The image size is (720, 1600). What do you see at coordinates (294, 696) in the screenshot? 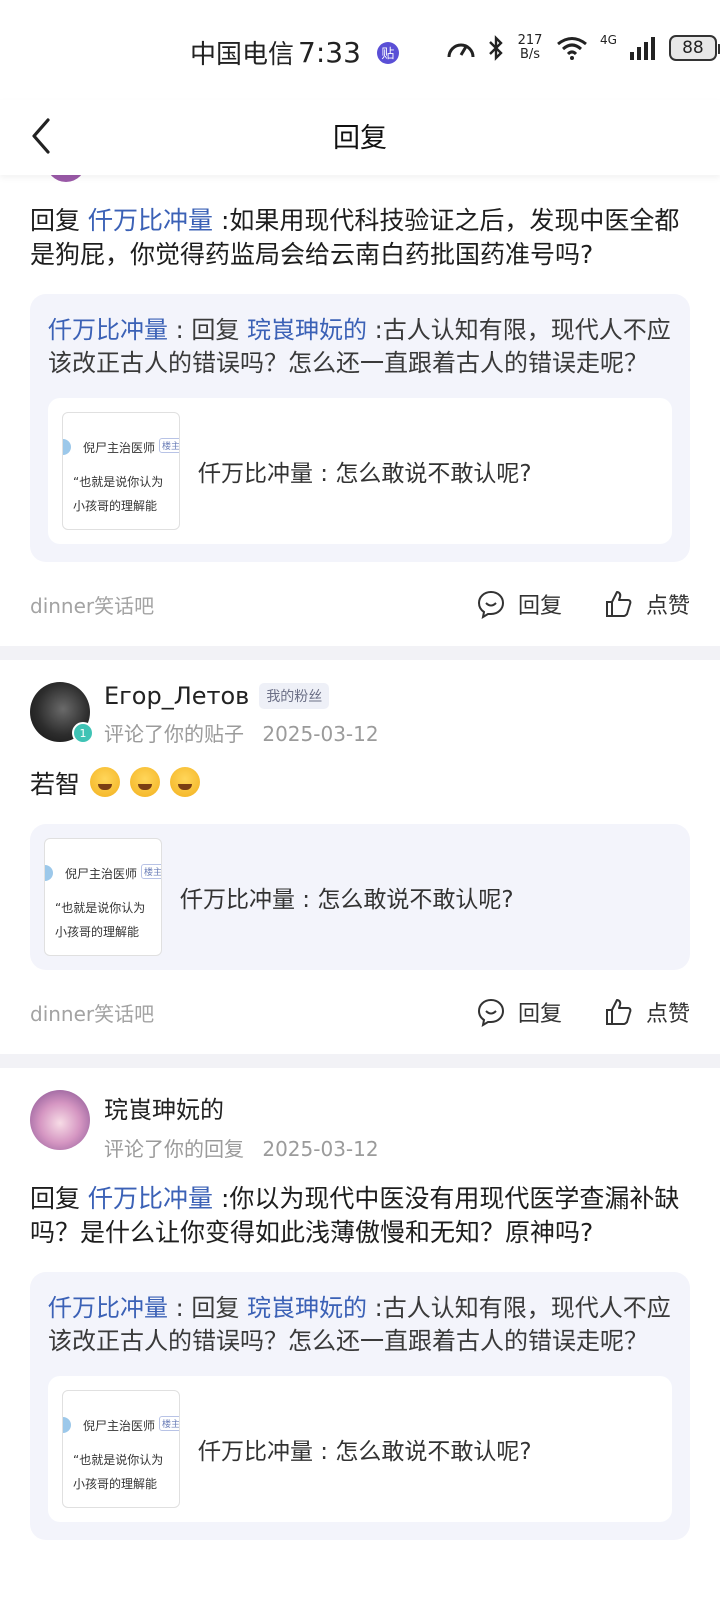
I see `fan-tag: 我的粉丝` at bounding box center [294, 696].